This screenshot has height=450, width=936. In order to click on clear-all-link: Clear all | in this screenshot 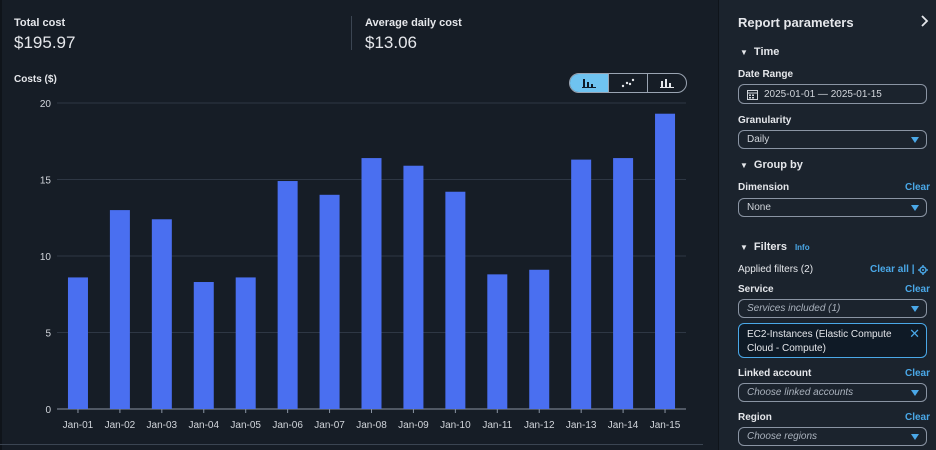, I will do `click(892, 269)`.